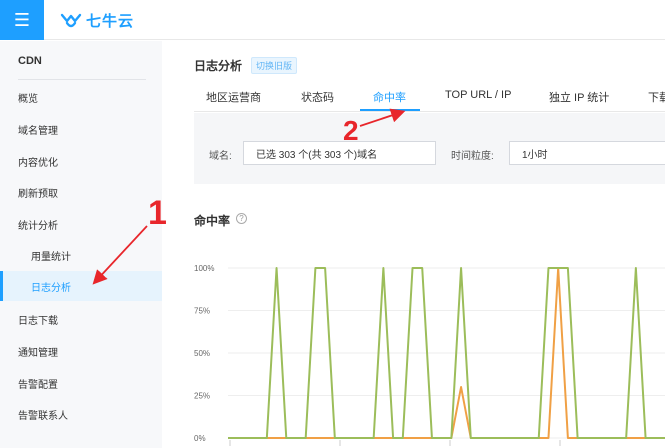 The height and width of the screenshot is (448, 665). Describe the element at coordinates (22, 20) in the screenshot. I see `menu-icon: ☰` at that location.